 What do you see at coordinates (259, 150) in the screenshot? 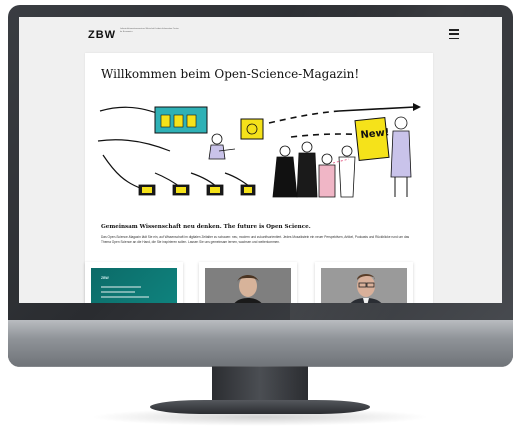
I see `hero-illustration: New!` at bounding box center [259, 150].